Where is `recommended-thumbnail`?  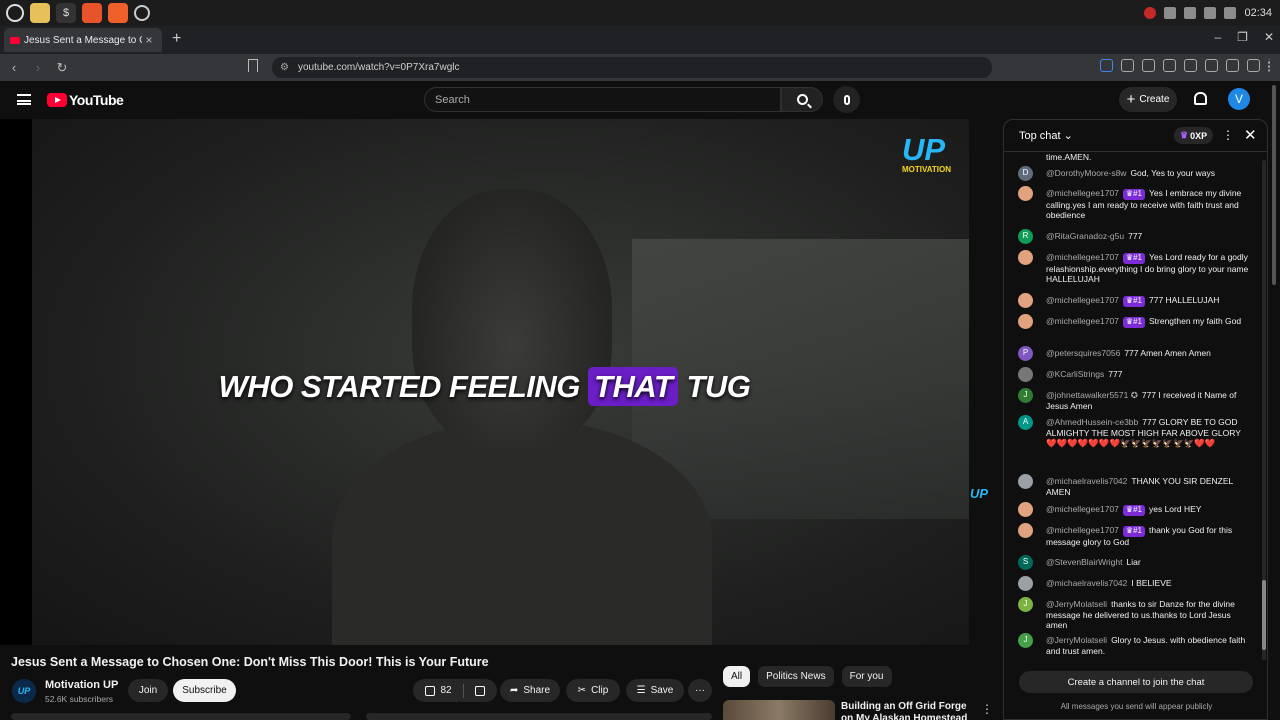
recommended-thumbnail is located at coordinates (779, 710).